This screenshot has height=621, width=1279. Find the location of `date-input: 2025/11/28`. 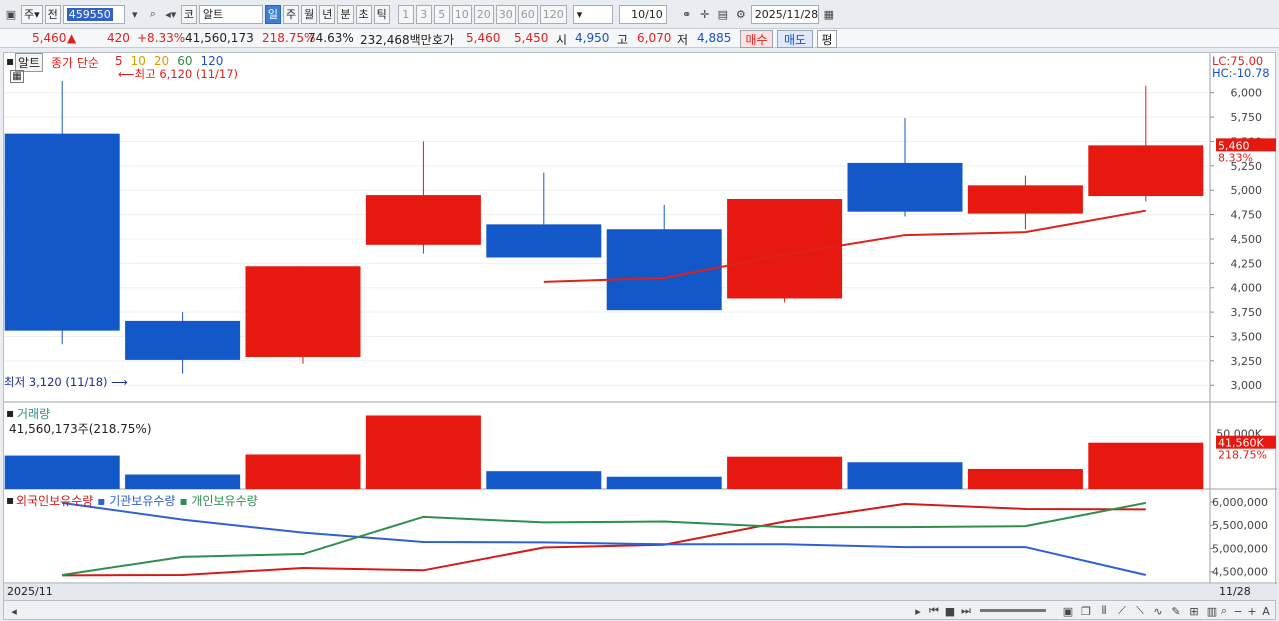

date-input: 2025/11/28 is located at coordinates (784, 14).